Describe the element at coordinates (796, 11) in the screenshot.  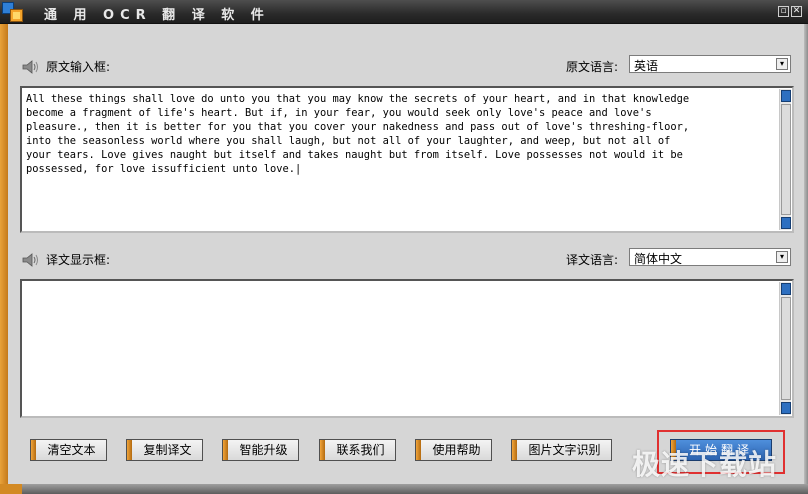
I see `close-button: ✕` at that location.